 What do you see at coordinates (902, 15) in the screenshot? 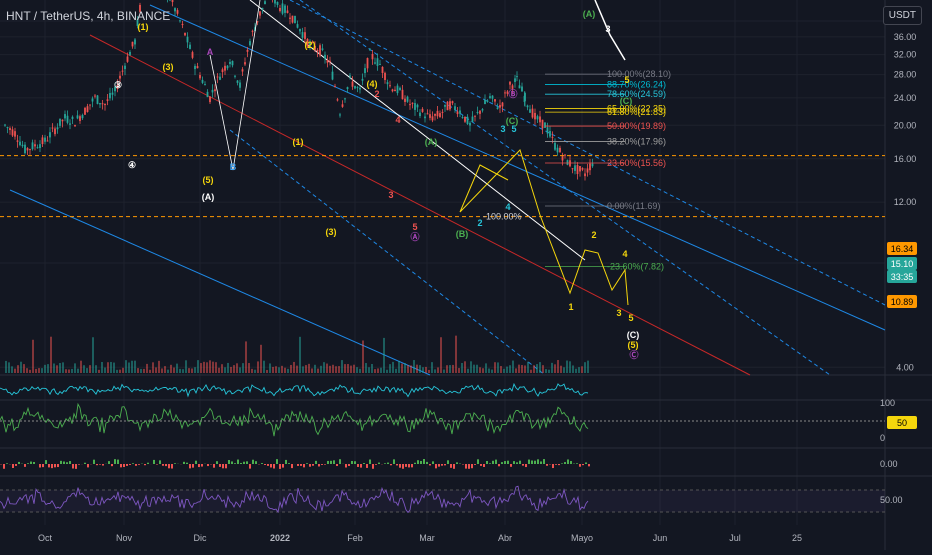
I see `currency-button: USDT` at bounding box center [902, 15].